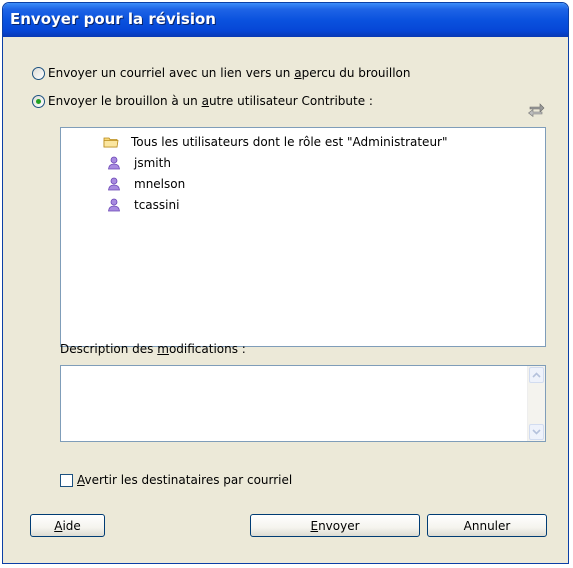 Image resolution: width=573 pixels, height=568 pixels. I want to click on chevron-down-icon, so click(536, 432).